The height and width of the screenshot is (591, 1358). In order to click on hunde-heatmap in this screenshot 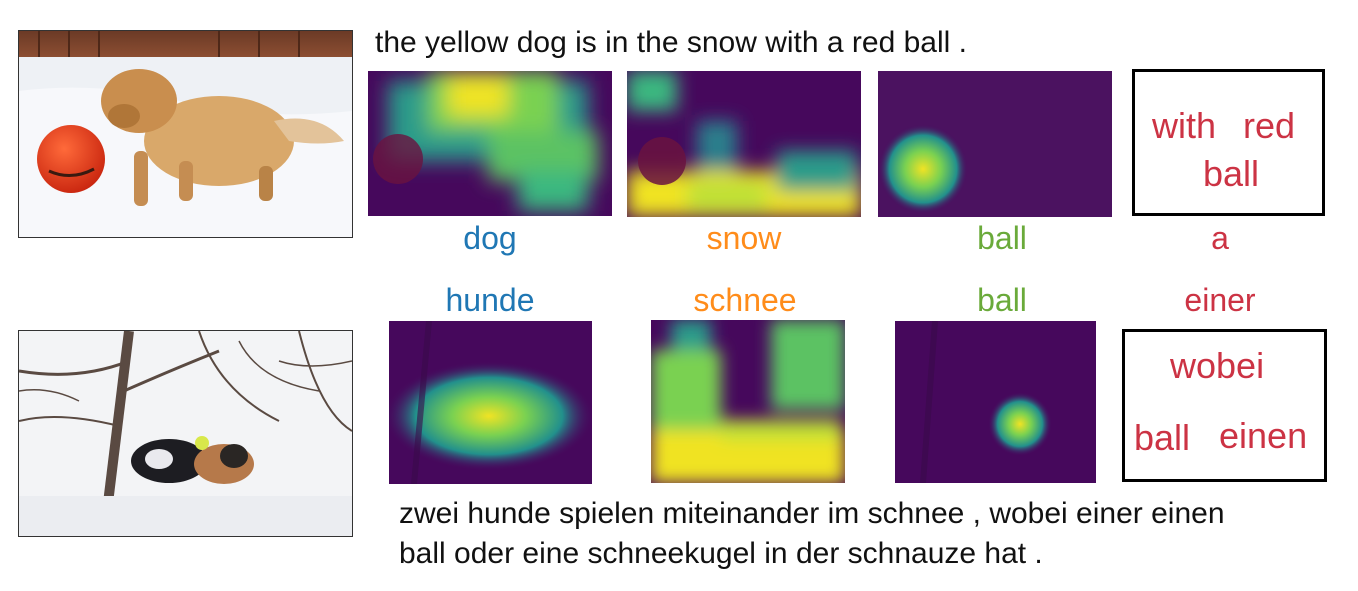, I will do `click(490, 402)`.